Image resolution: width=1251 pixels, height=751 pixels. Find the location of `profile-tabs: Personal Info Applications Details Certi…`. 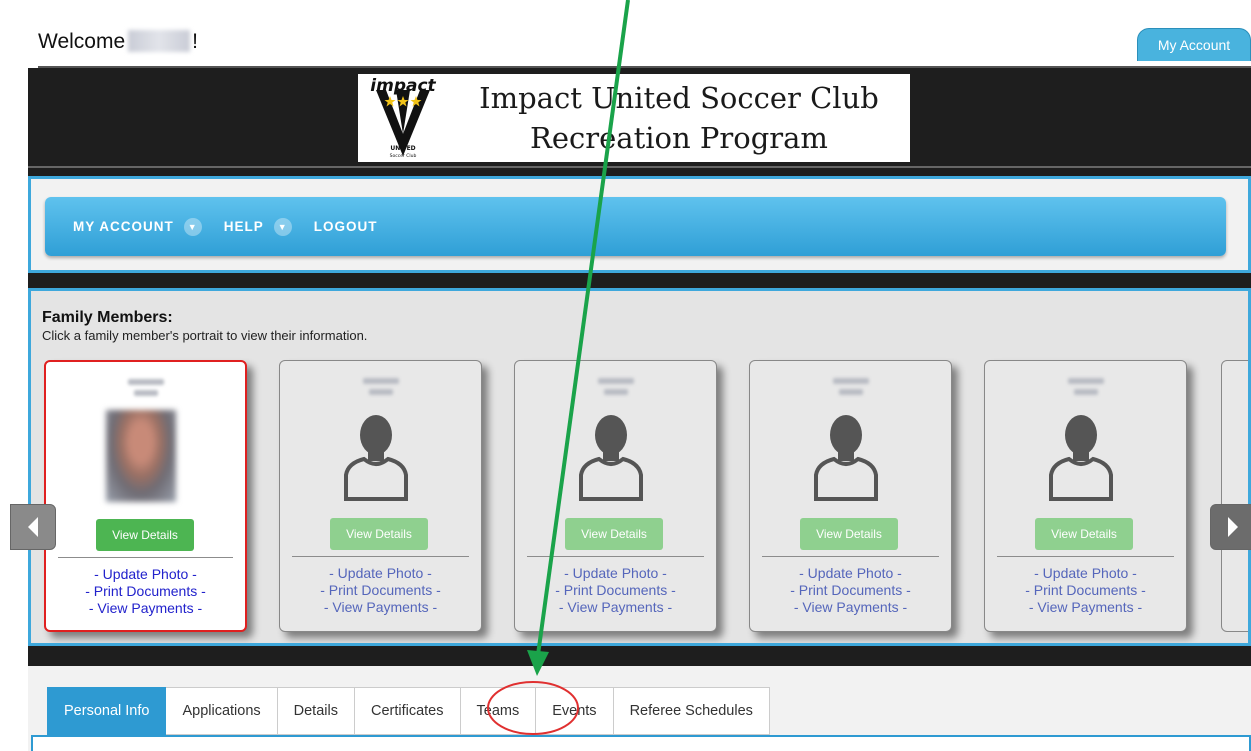

profile-tabs: Personal Info Applications Details Certi… is located at coordinates (408, 711).